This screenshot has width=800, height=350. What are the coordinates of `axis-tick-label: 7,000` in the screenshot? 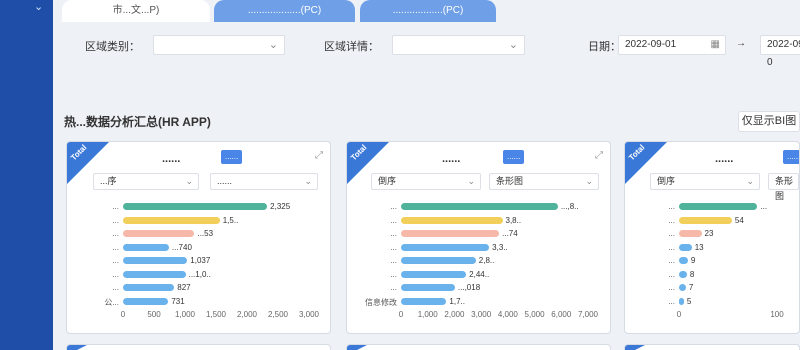 It's located at (588, 314).